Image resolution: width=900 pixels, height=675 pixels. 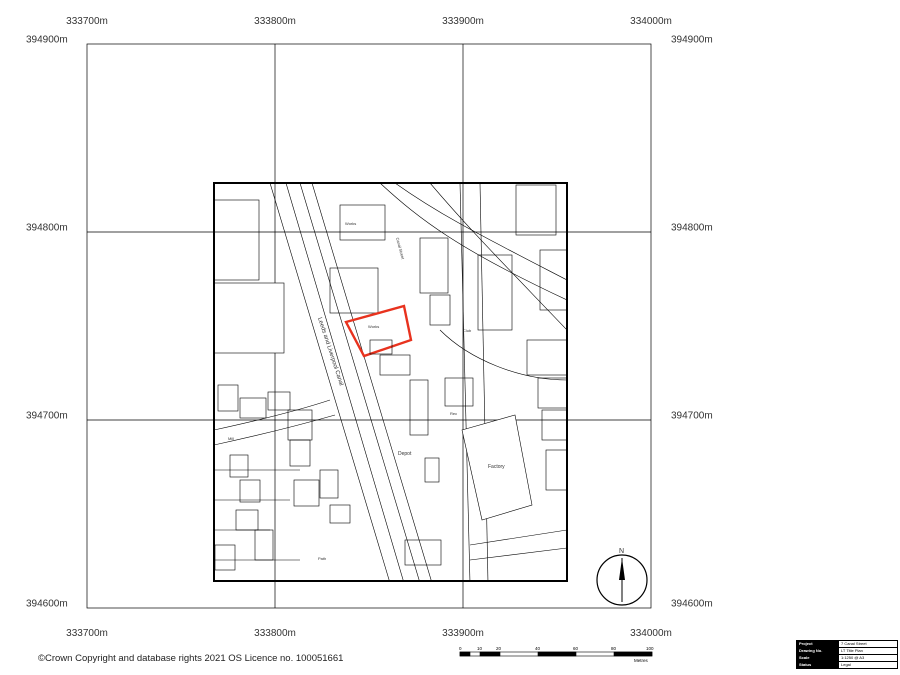 I want to click on title-value-project: 7 Canal Street, so click(x=854, y=643).